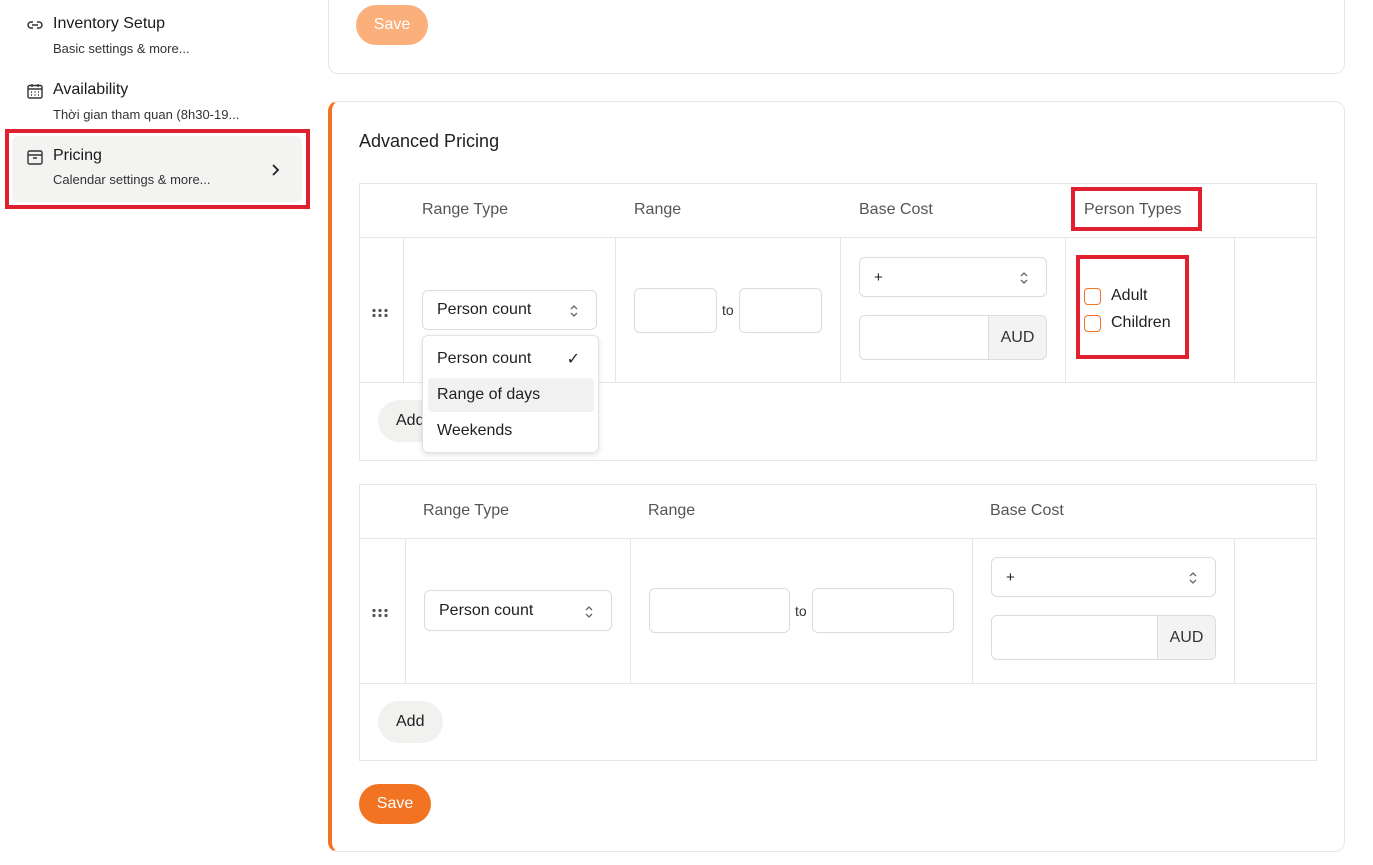 This screenshot has height=865, width=1373. I want to click on sidebar-item-title: Availability, so click(91, 89).